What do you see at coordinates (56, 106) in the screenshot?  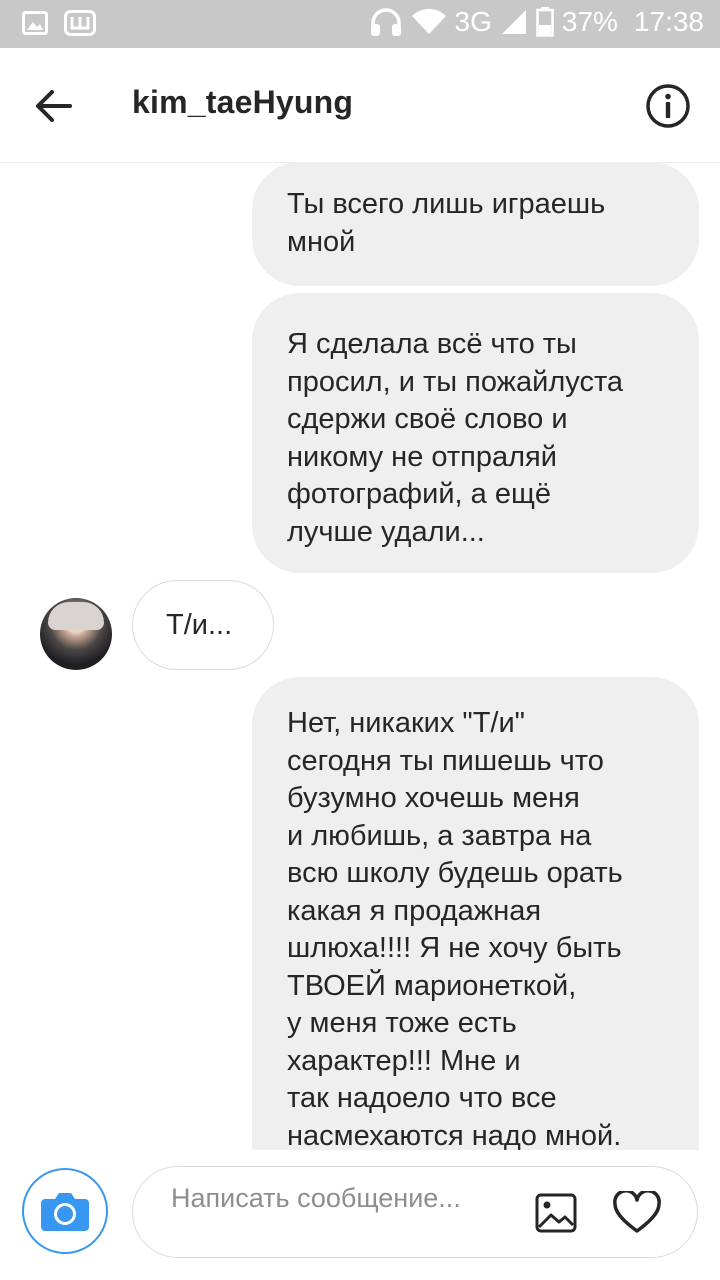 I see `back-arrow-icon` at bounding box center [56, 106].